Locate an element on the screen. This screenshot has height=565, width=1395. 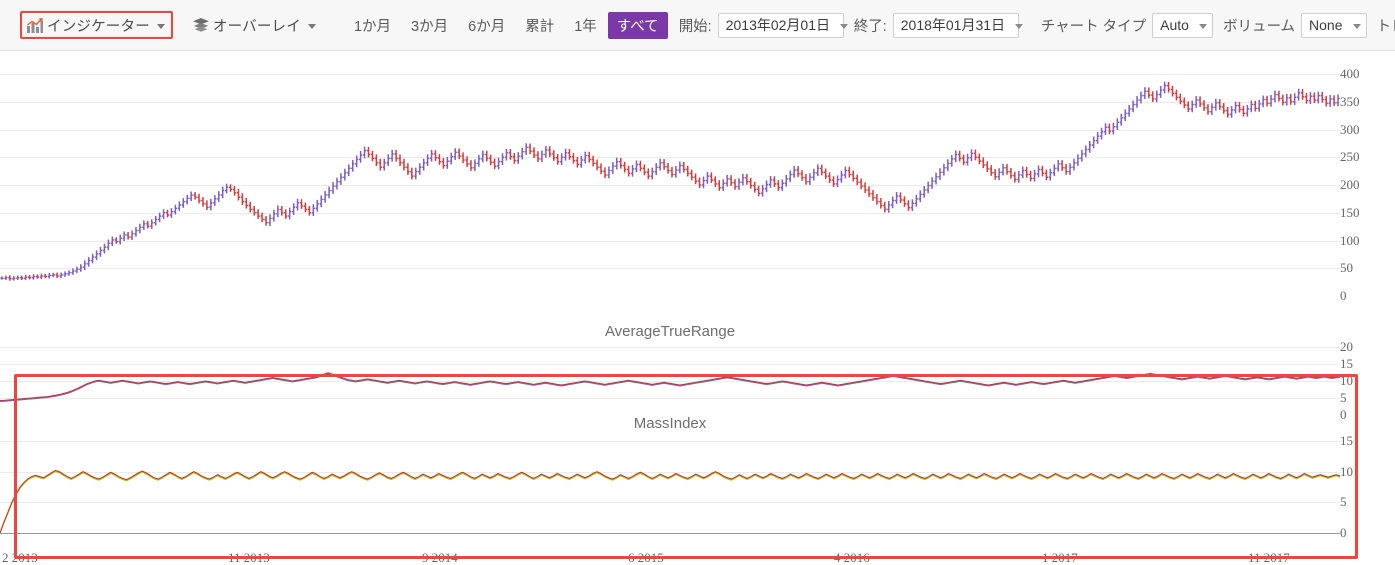
y-axis-tick-label: 400 is located at coordinates (1350, 73).